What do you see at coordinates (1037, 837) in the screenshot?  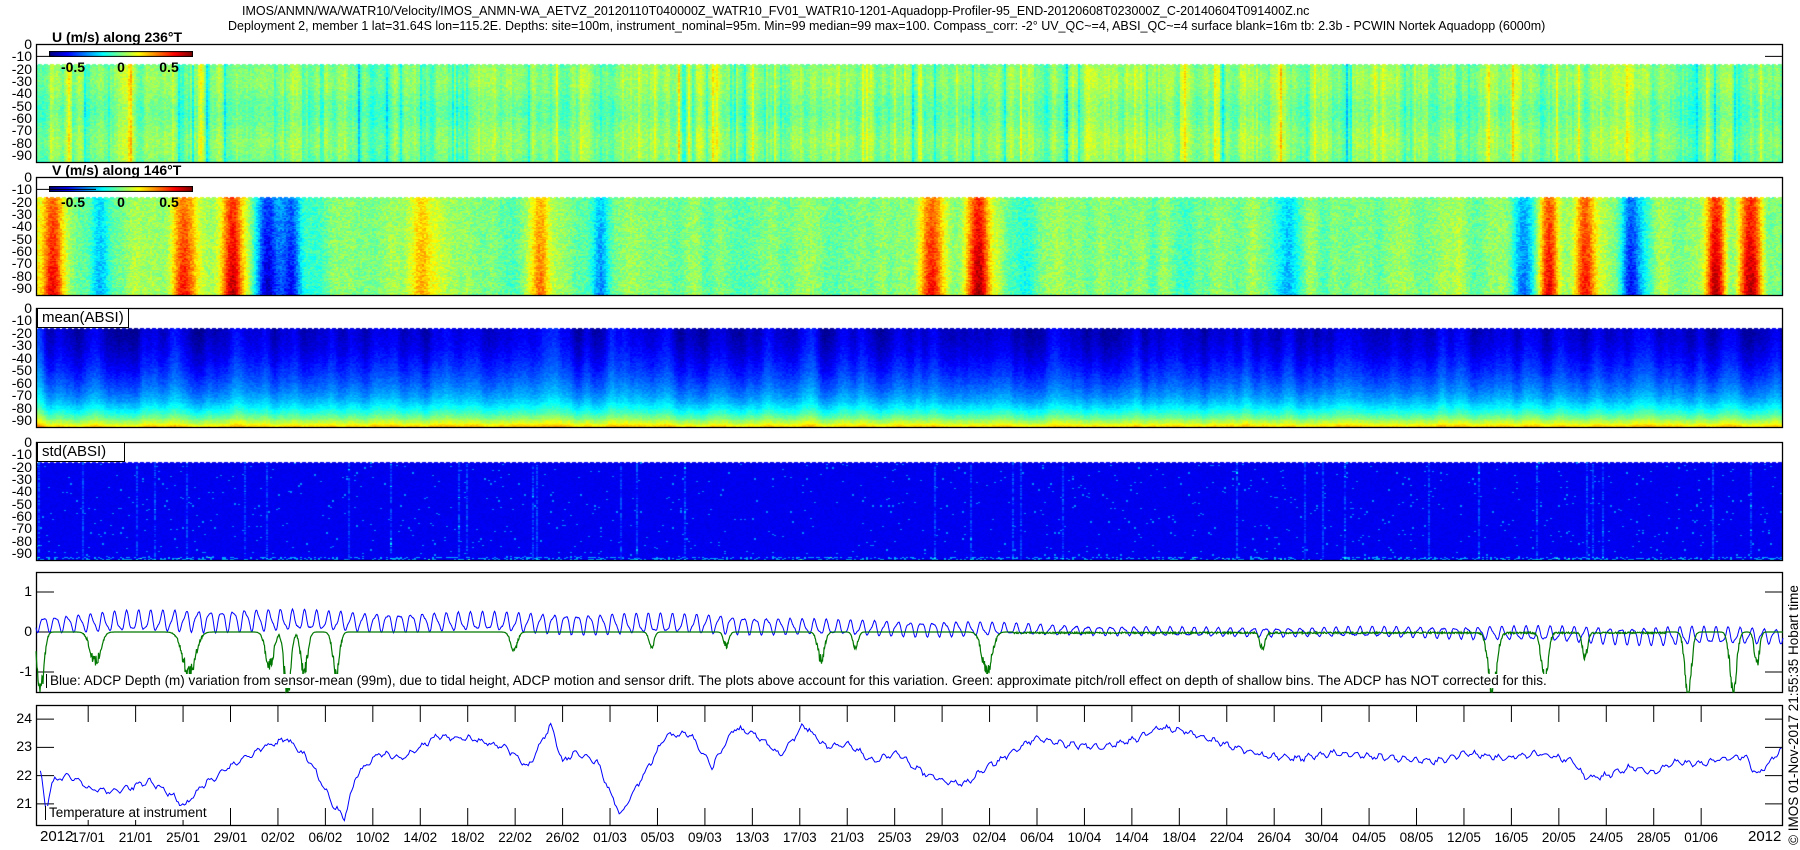 I see `date-tick-label-06-04: 06/04` at bounding box center [1037, 837].